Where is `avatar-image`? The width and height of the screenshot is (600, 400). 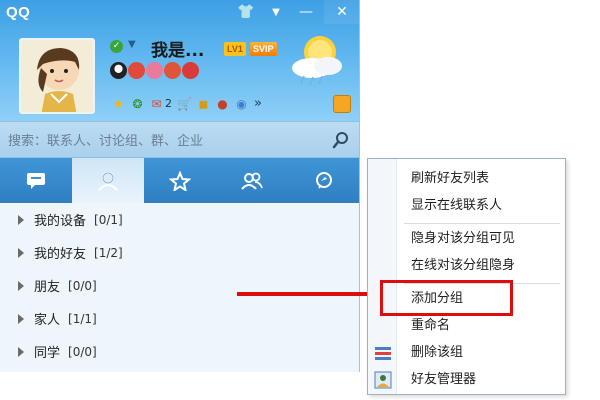 avatar-image is located at coordinates (57, 76).